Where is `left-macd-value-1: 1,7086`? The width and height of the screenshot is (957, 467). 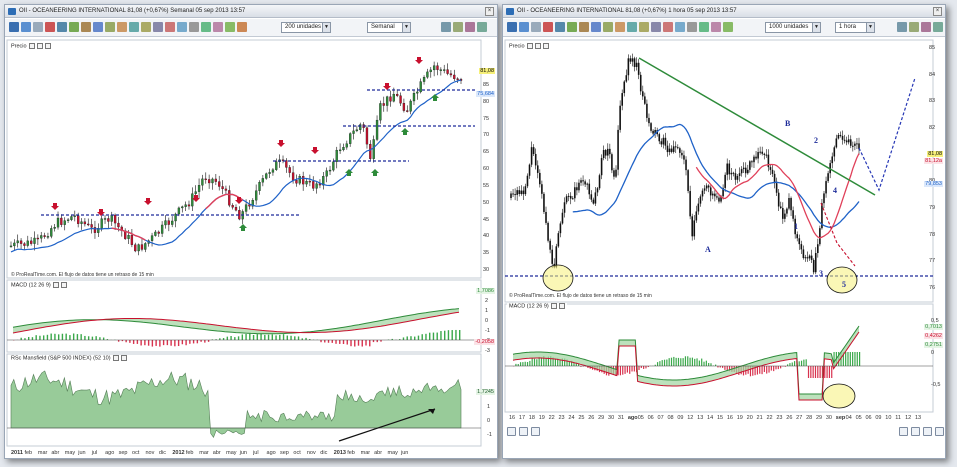
left-macd-value-1: 1,7086 is located at coordinates (485, 291).